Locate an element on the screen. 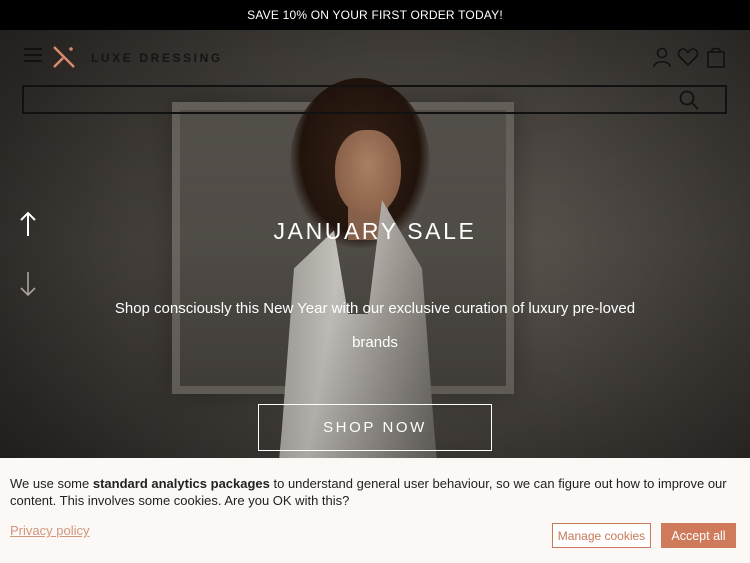  site-header: LUXE DRESSING is located at coordinates (375, 57).